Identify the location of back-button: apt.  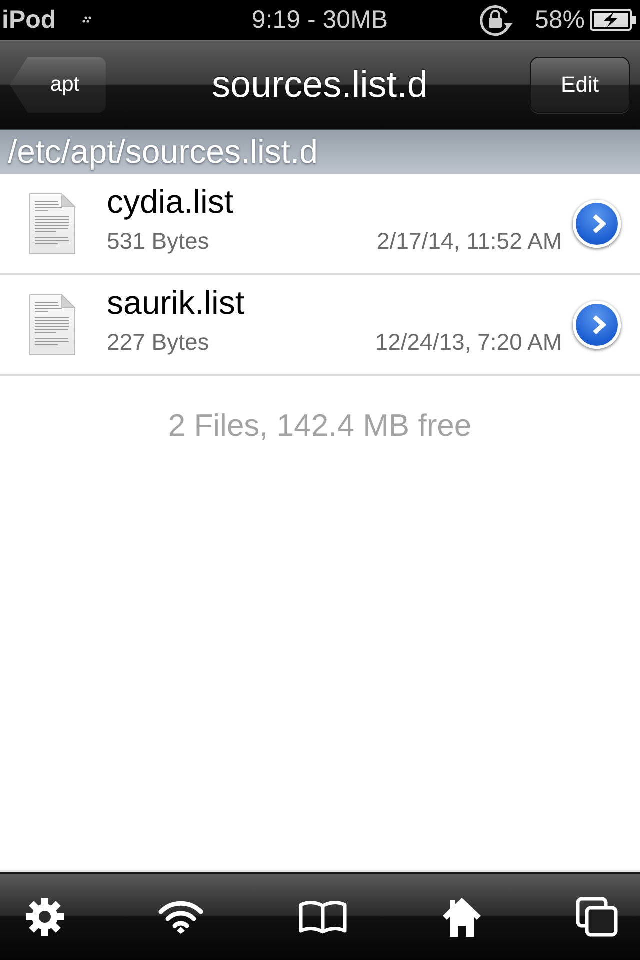
(58, 85).